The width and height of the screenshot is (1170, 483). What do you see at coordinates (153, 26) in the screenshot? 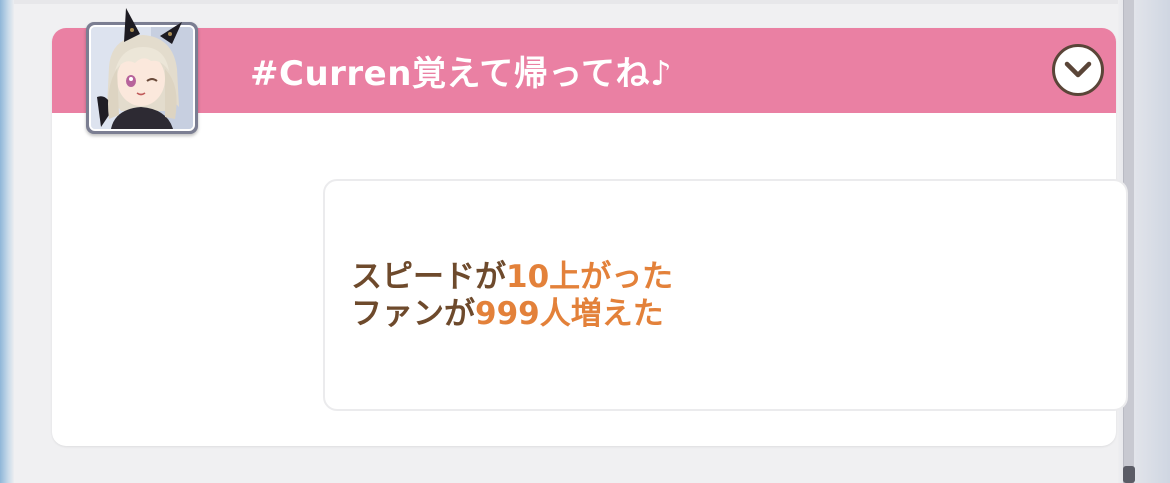
I see `ear-accessory-icon` at bounding box center [153, 26].